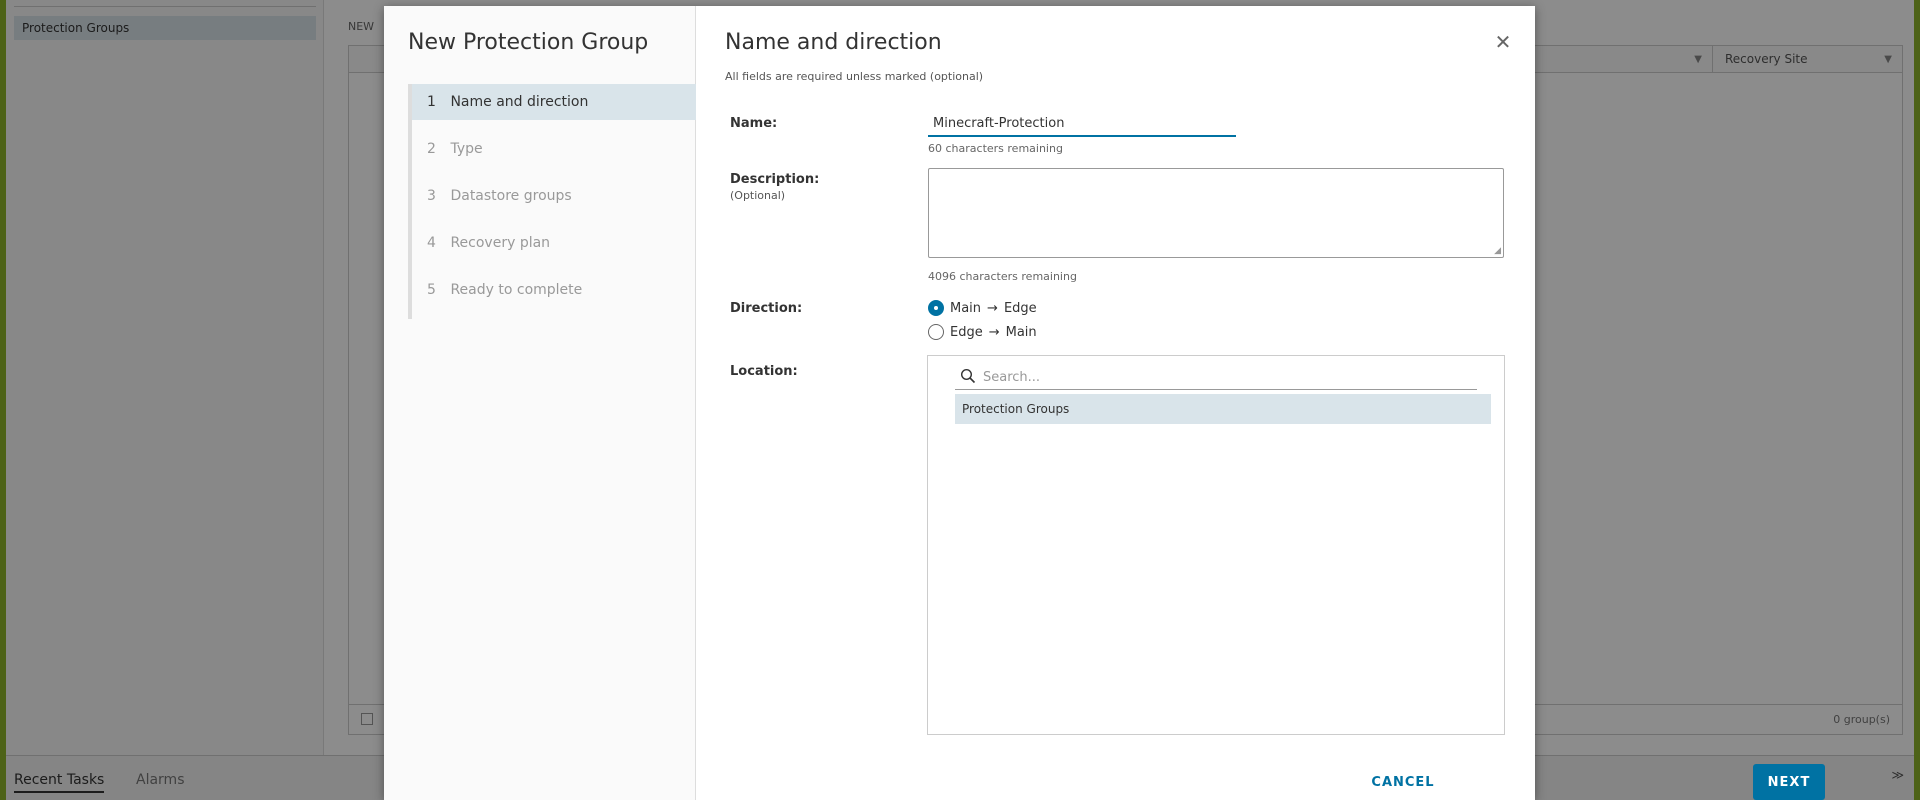  Describe the element at coordinates (1216, 545) in the screenshot. I see `location-tree-panel: Protection Groups` at that location.